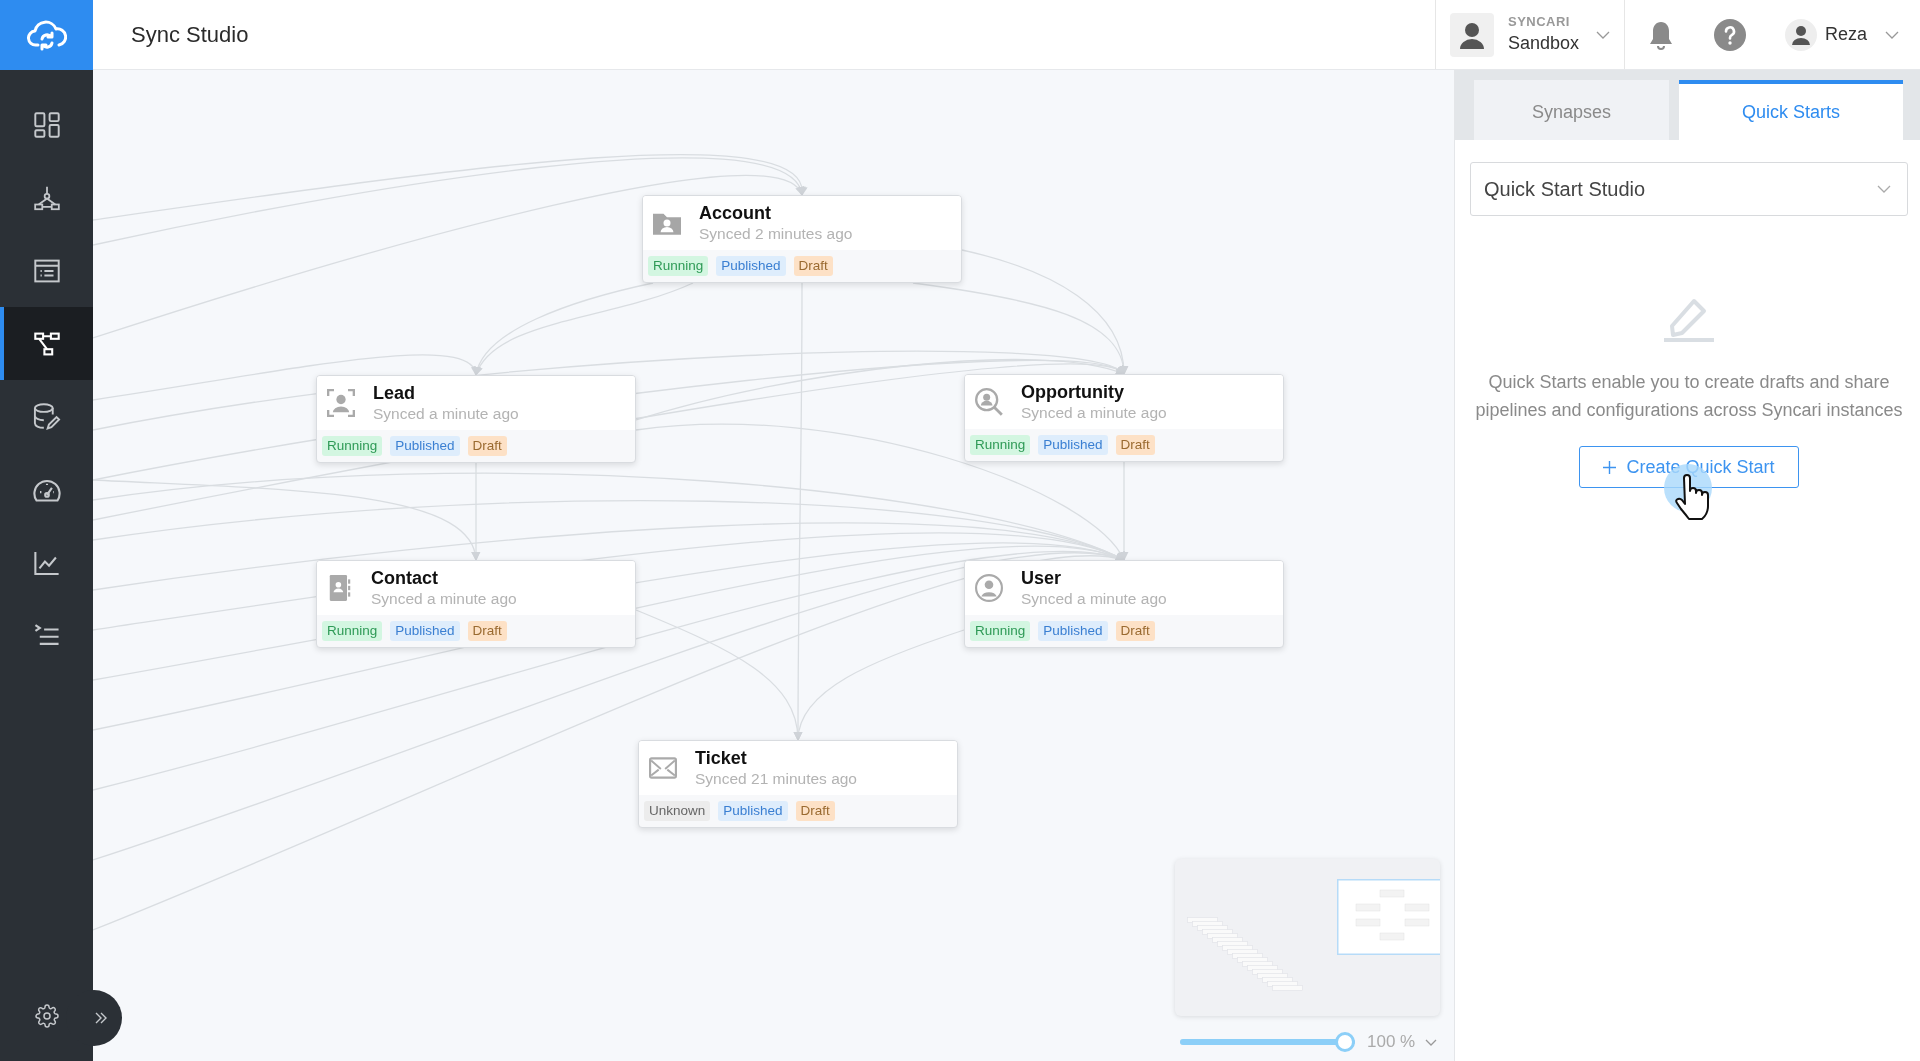  Describe the element at coordinates (1729, 34) in the screenshot. I see `help-icon` at that location.